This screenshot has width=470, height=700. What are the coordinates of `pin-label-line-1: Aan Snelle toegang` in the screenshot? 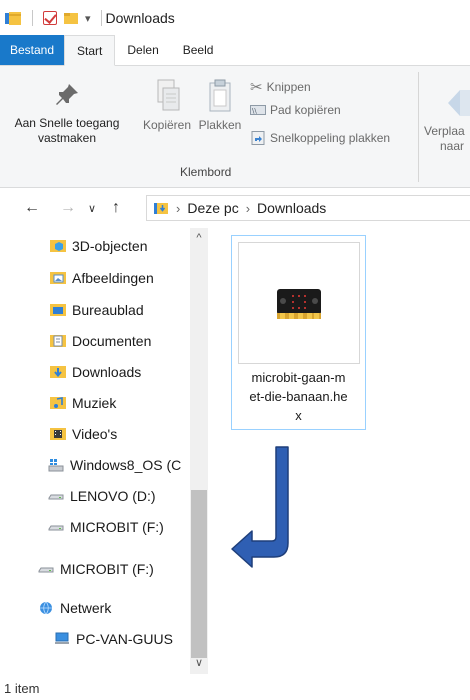 It's located at (67, 123).